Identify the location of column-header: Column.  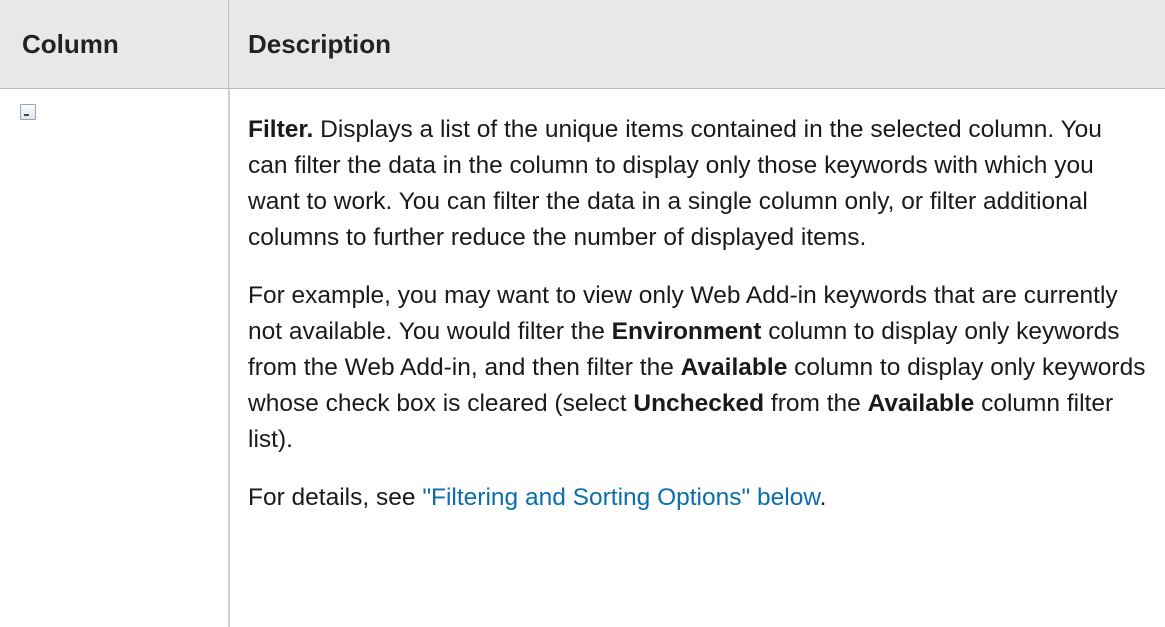
(70, 44).